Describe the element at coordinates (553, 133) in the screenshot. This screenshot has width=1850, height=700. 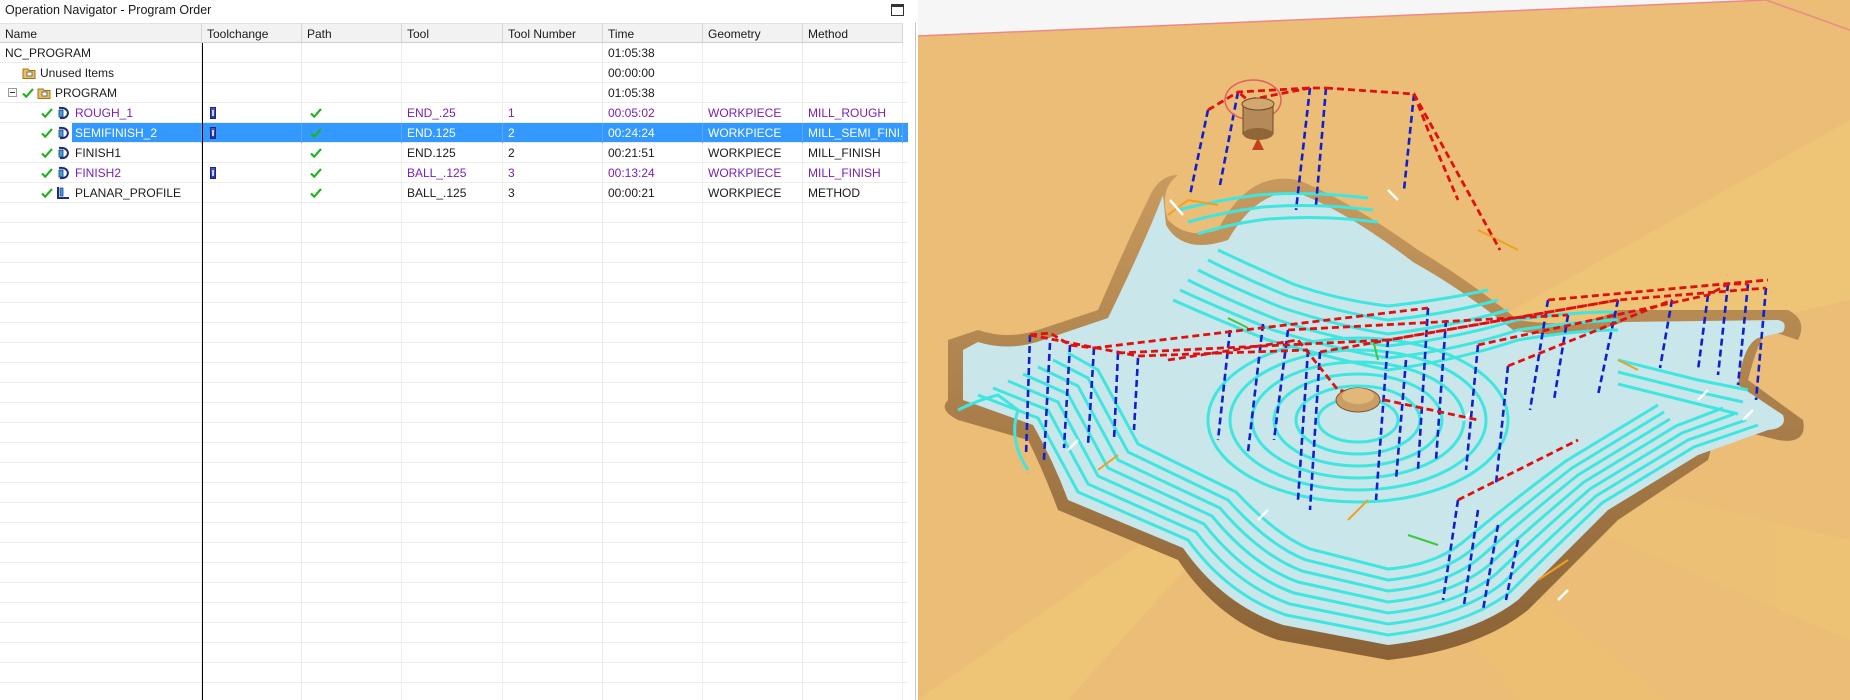
I see `row-tool-number: 2` at that location.